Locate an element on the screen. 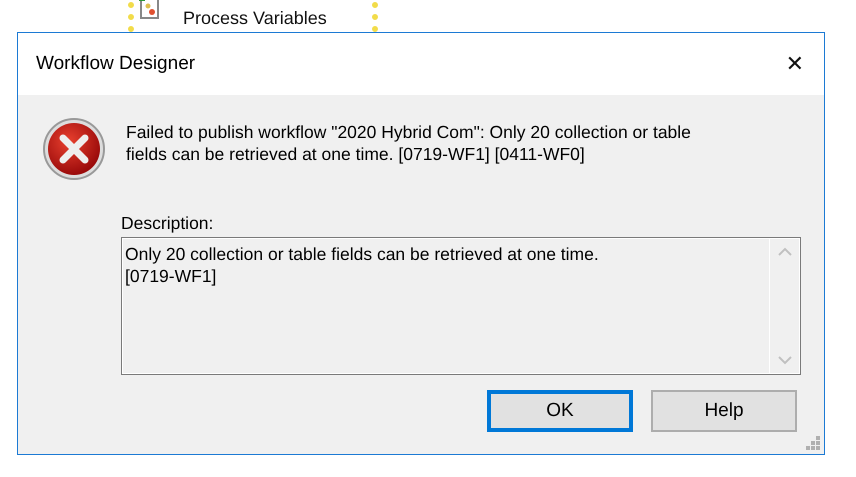  scroll-down-icon is located at coordinates (785, 361).